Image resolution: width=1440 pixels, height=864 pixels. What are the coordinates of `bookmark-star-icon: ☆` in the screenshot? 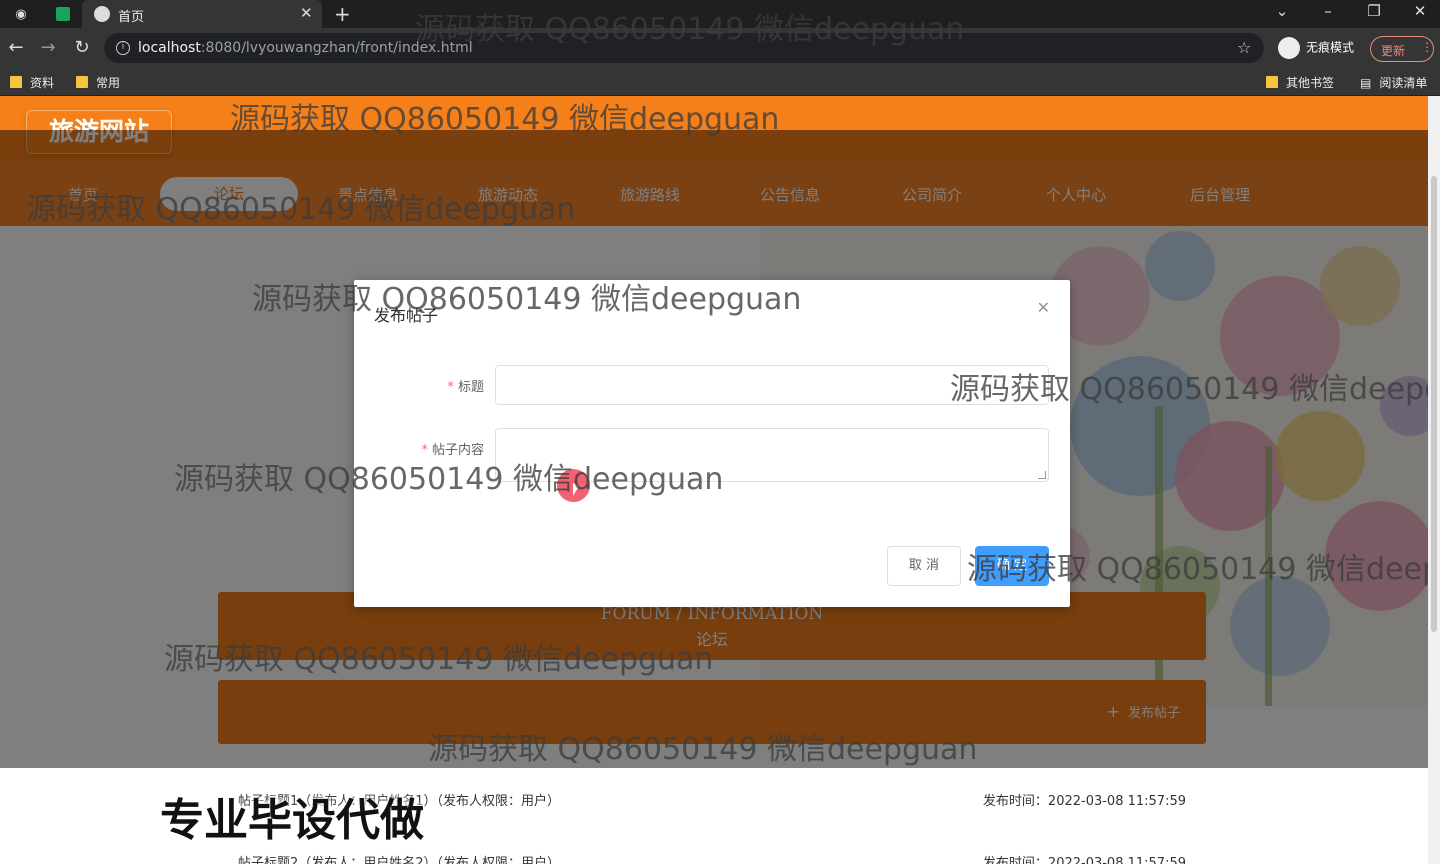 It's located at (1244, 47).